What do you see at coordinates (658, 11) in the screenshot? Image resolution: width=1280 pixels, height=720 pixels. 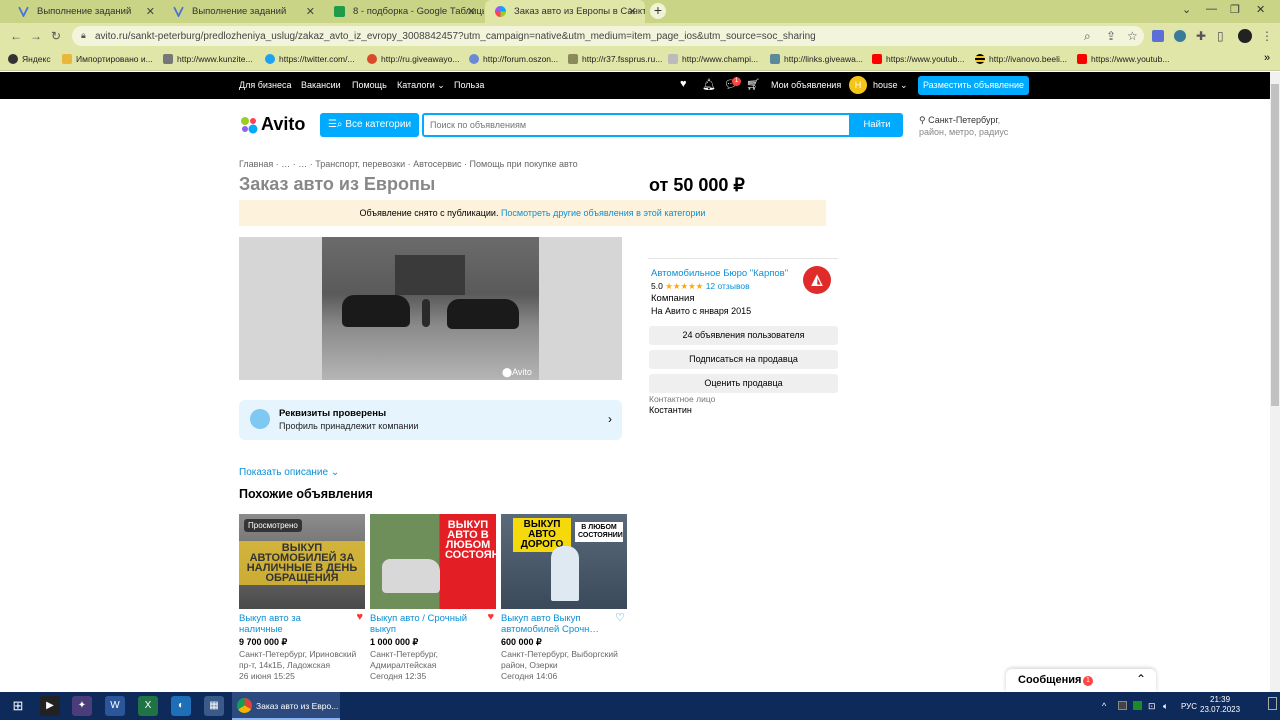 I see `new-tab-button: +` at bounding box center [658, 11].